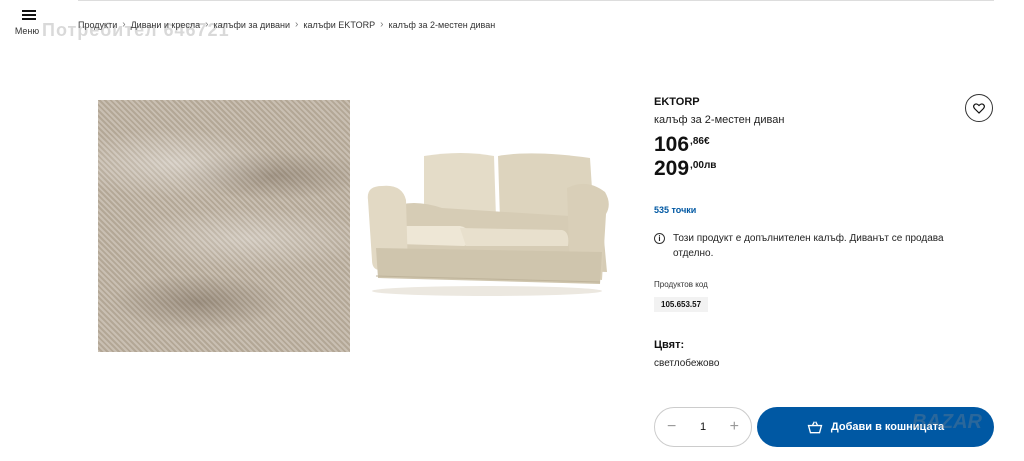  Describe the element at coordinates (442, 25) in the screenshot. I see `breadcrumb-item: калъф за 2-местен диван` at that location.